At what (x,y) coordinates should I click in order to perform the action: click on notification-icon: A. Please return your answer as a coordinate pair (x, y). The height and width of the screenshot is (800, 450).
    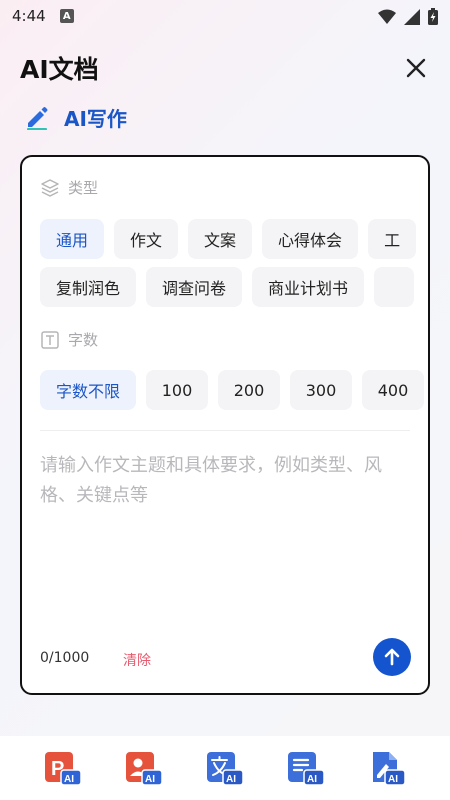
    Looking at the image, I should click on (66, 16).